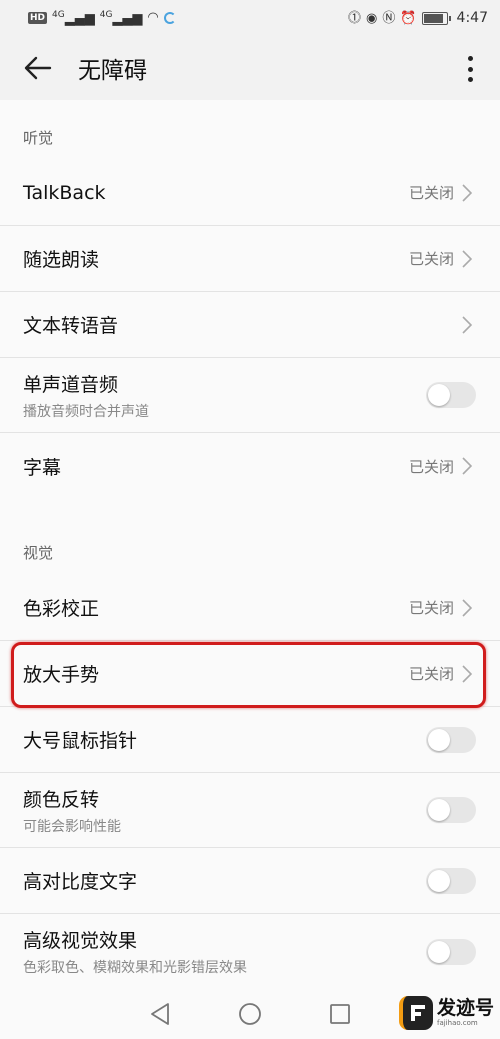 The image size is (500, 1039). What do you see at coordinates (250, 259) in the screenshot?
I see `setting-row-select-to-speak: 随选朗读 已关闭` at bounding box center [250, 259].